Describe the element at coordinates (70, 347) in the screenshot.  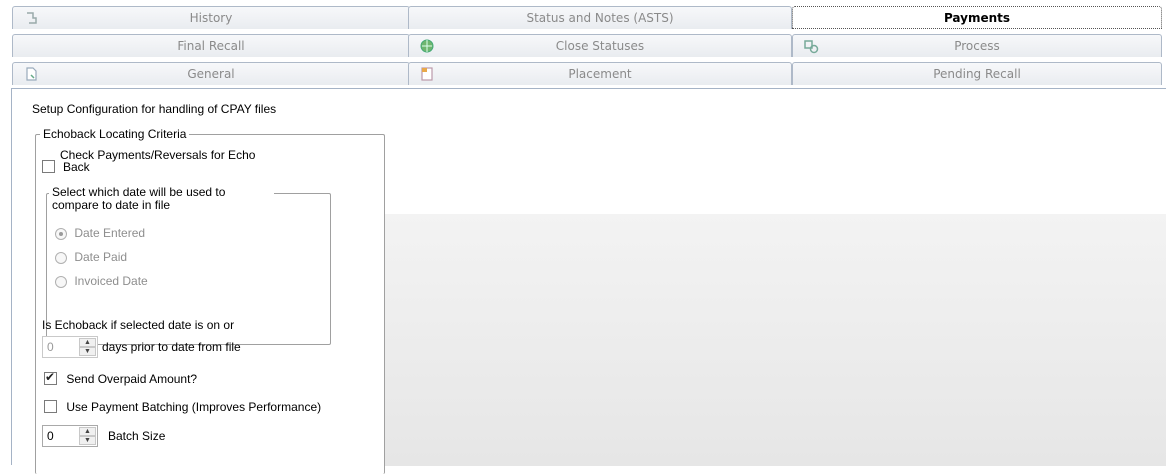
I see `days-prior-stepper: 0 ▲ ▼` at that location.